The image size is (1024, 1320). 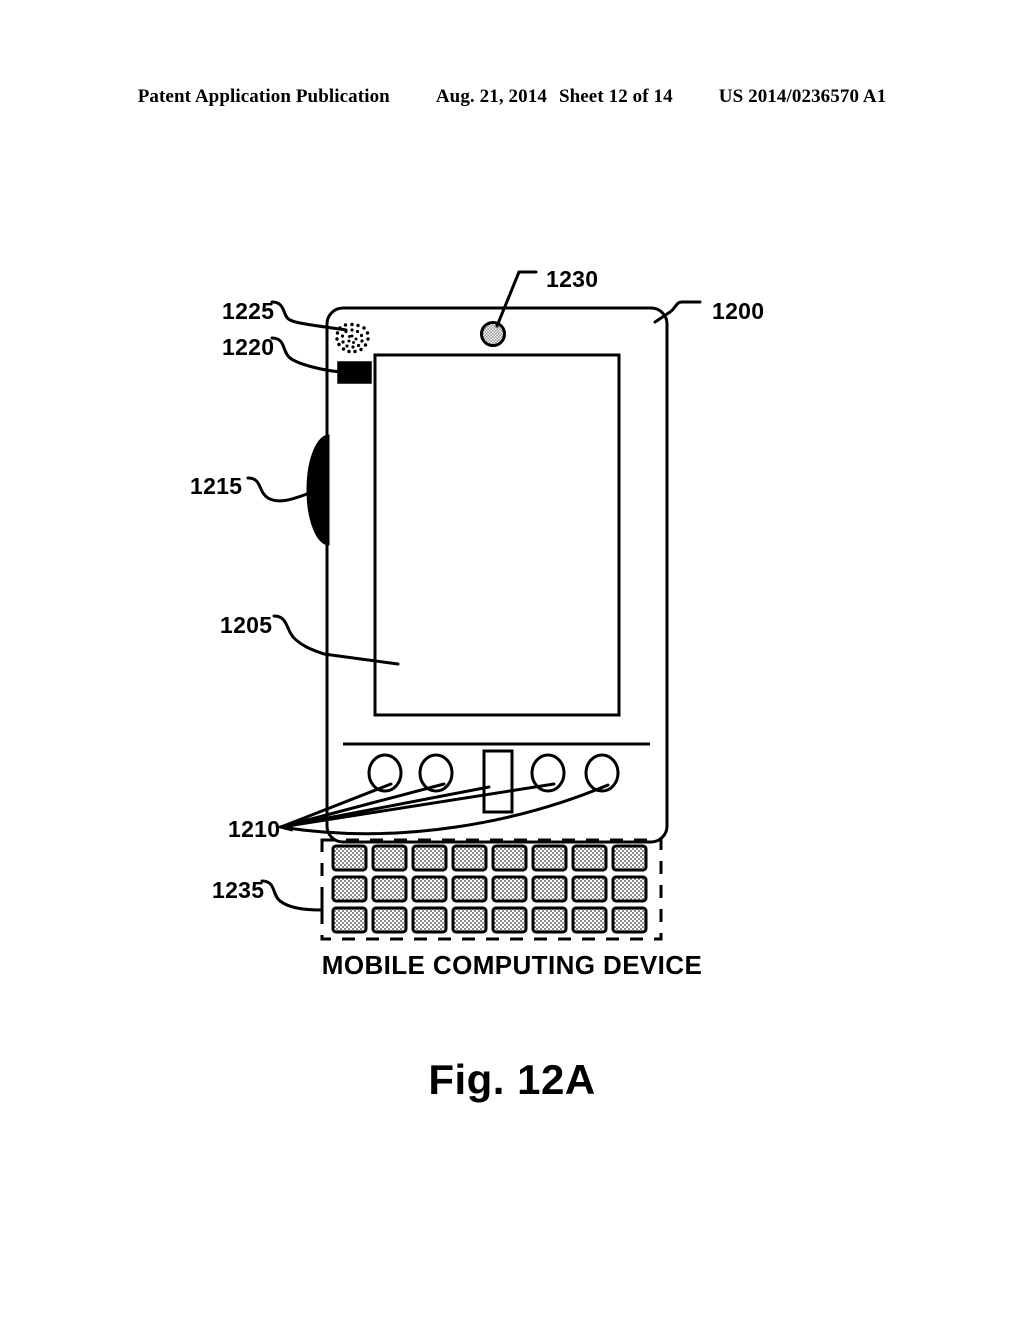 What do you see at coordinates (512, 1079) in the screenshot?
I see `figure-label: Fig. 12A` at bounding box center [512, 1079].